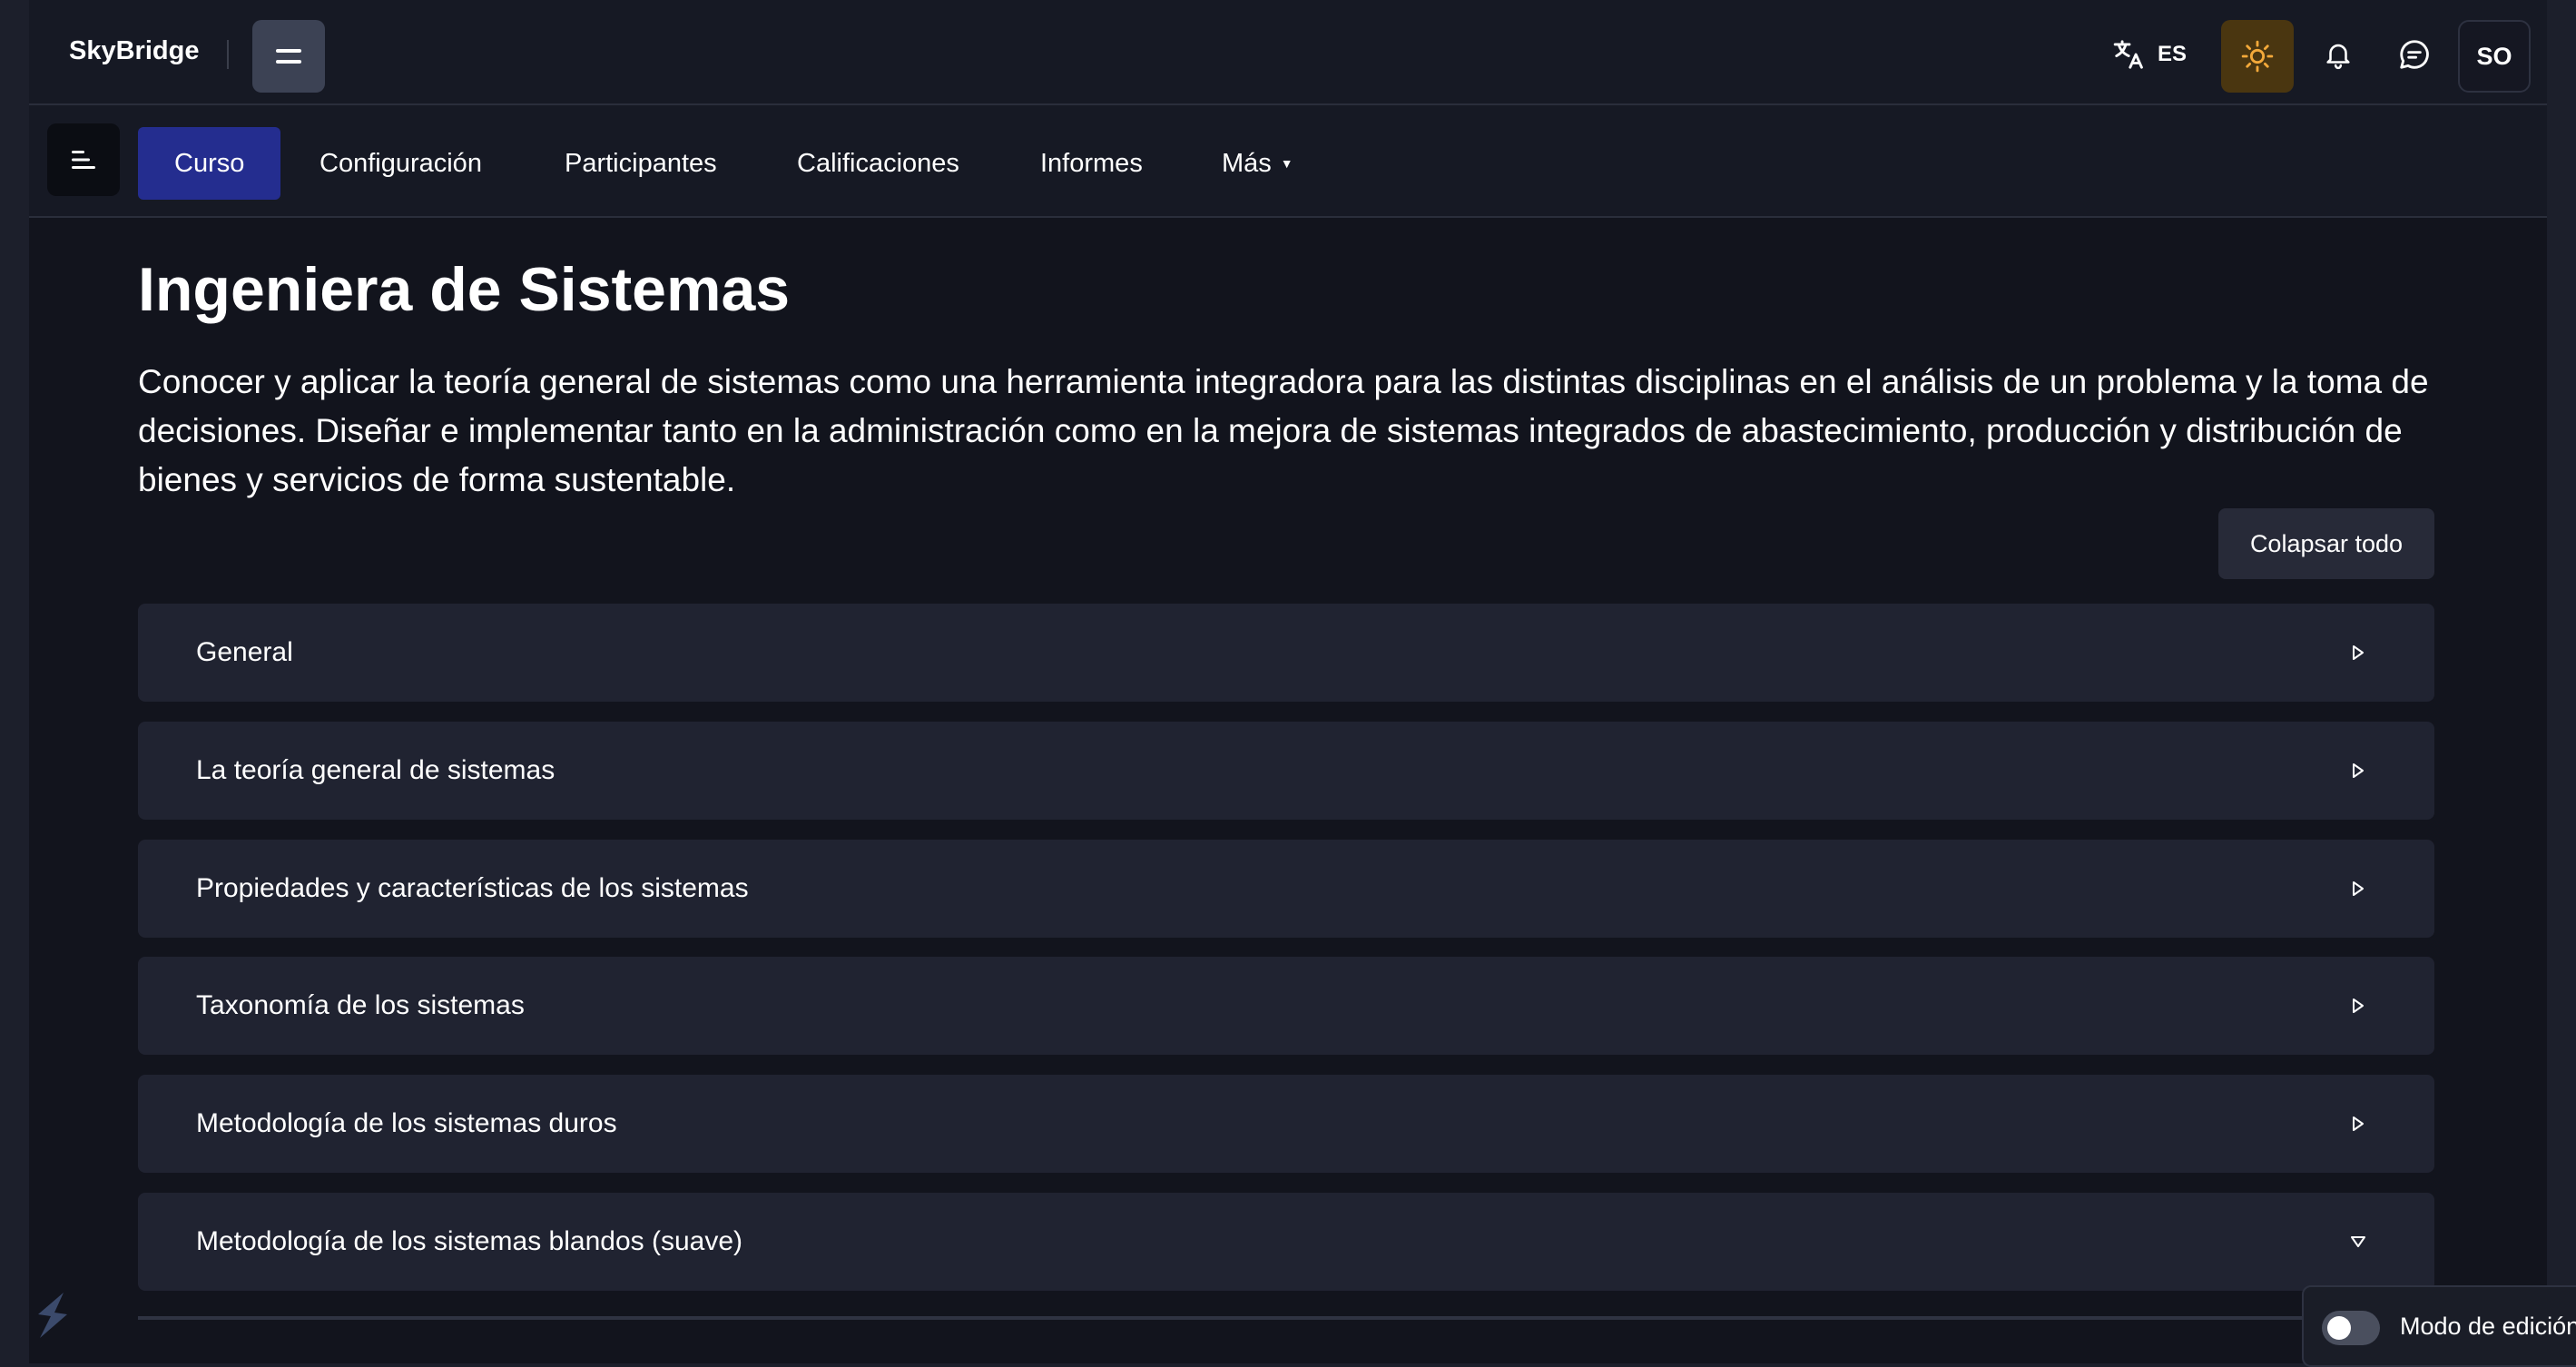 Image resolution: width=2576 pixels, height=1367 pixels. I want to click on right-gutter, so click(2561, 681).